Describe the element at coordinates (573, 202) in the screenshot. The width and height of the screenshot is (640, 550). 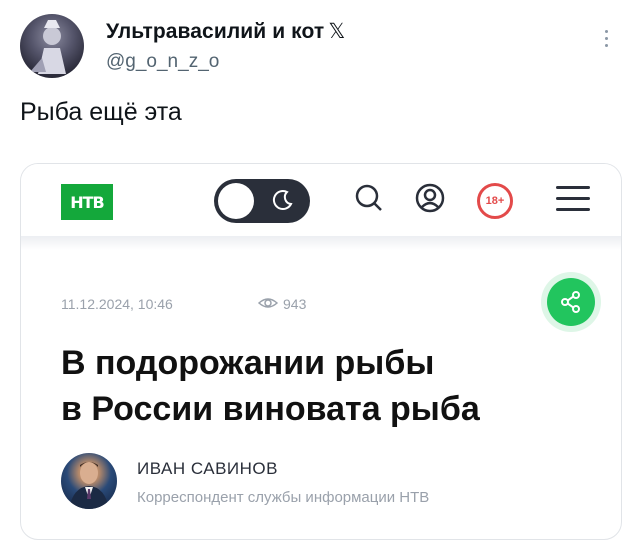
I see `menu-icon` at that location.